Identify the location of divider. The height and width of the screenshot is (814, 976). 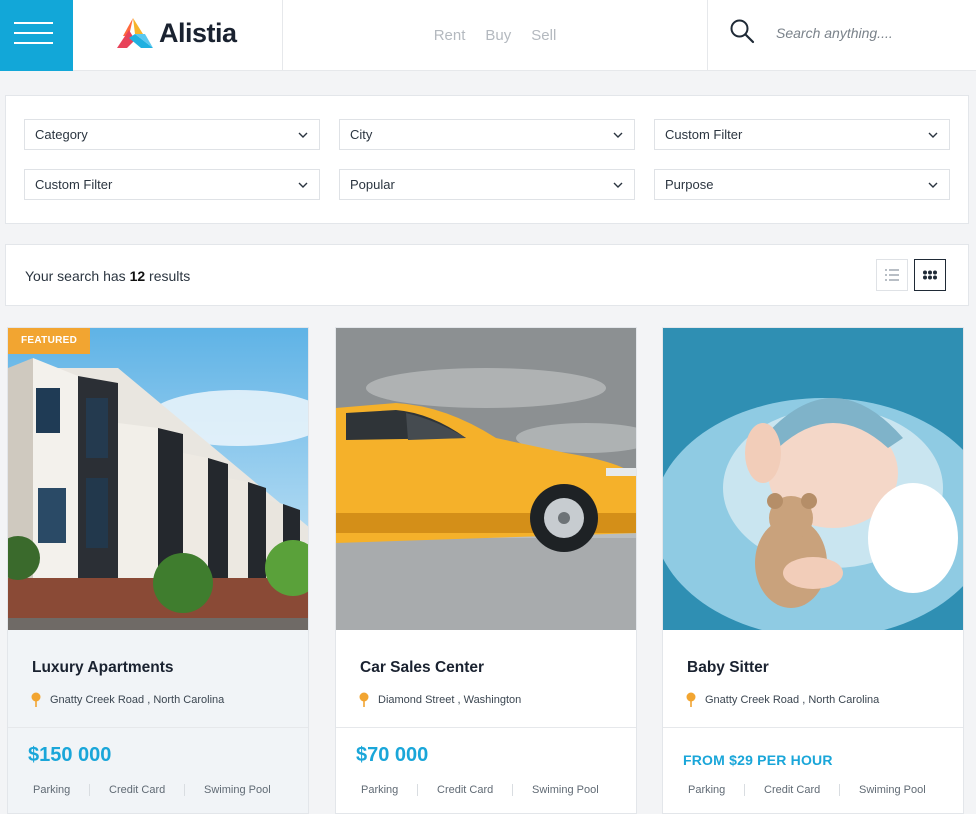
(707, 35).